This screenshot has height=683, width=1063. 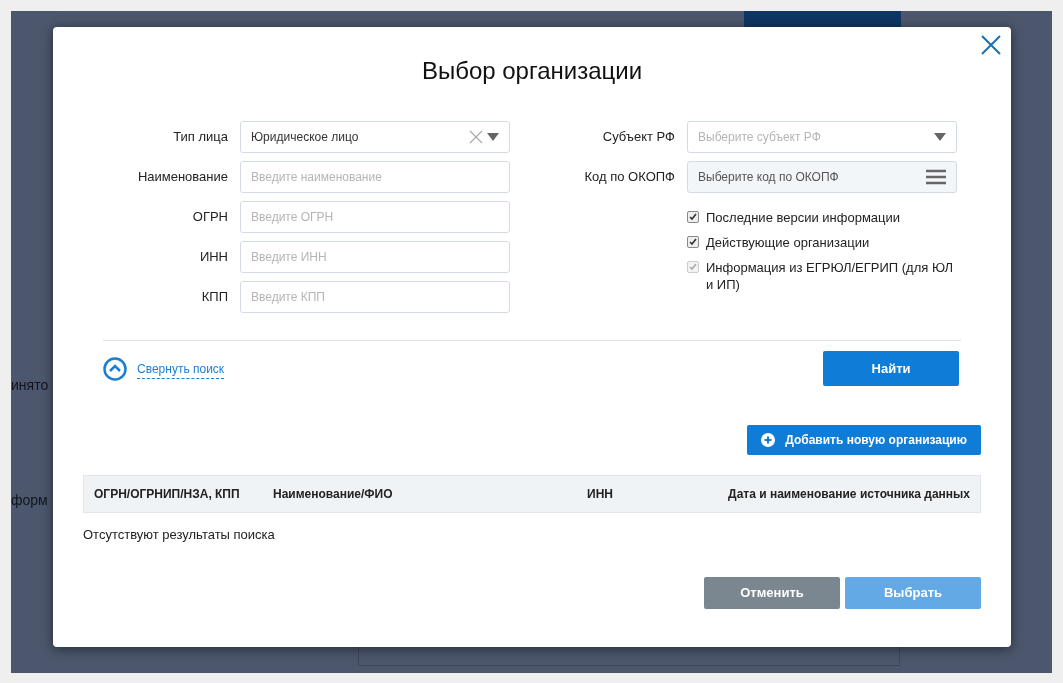 I want to click on column-header: Наименование/ФИО, so click(x=333, y=494).